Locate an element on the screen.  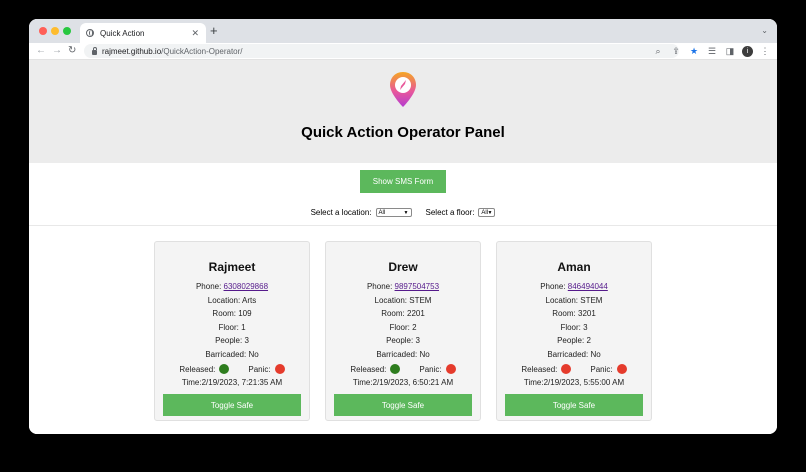
room-value: 2201 is located at coordinates (416, 313).